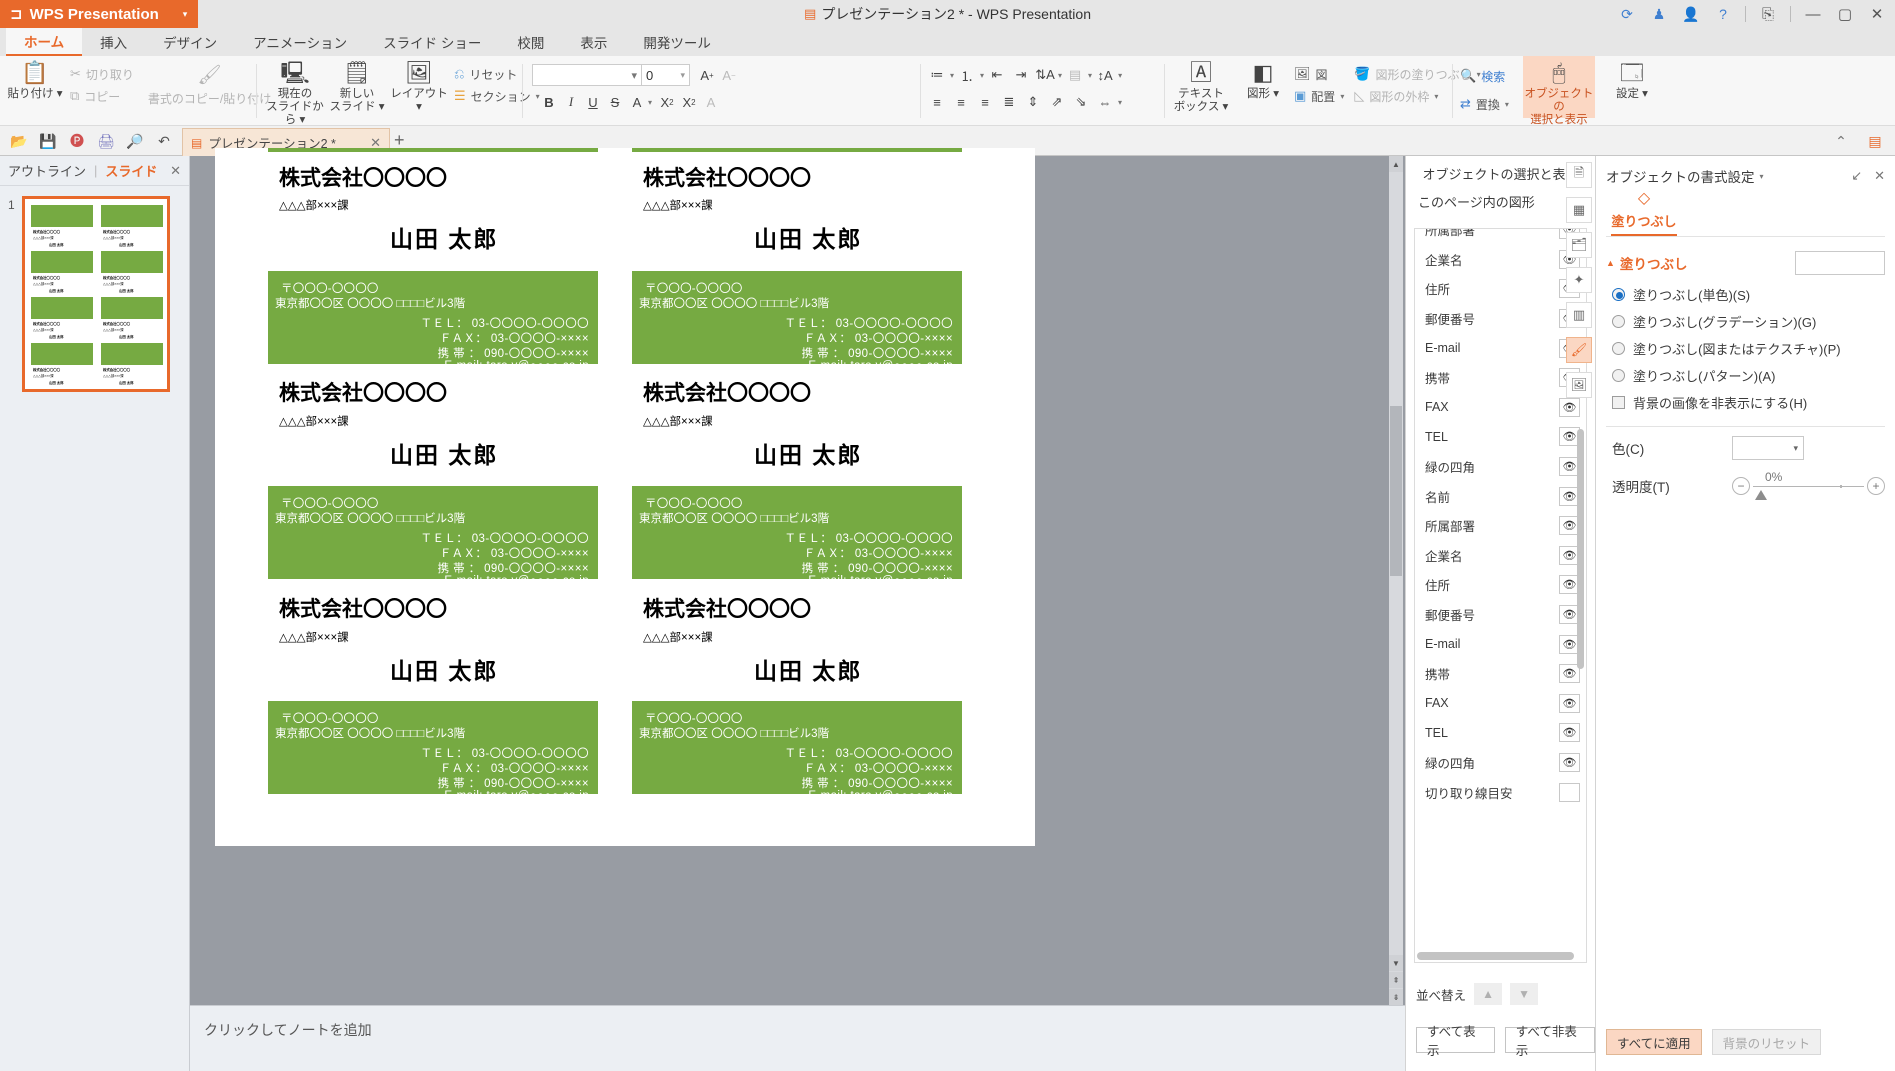  What do you see at coordinates (295, 92) in the screenshot?
I see `from-current-slide-button: 🖳 現在の スライドから ▾` at bounding box center [295, 92].